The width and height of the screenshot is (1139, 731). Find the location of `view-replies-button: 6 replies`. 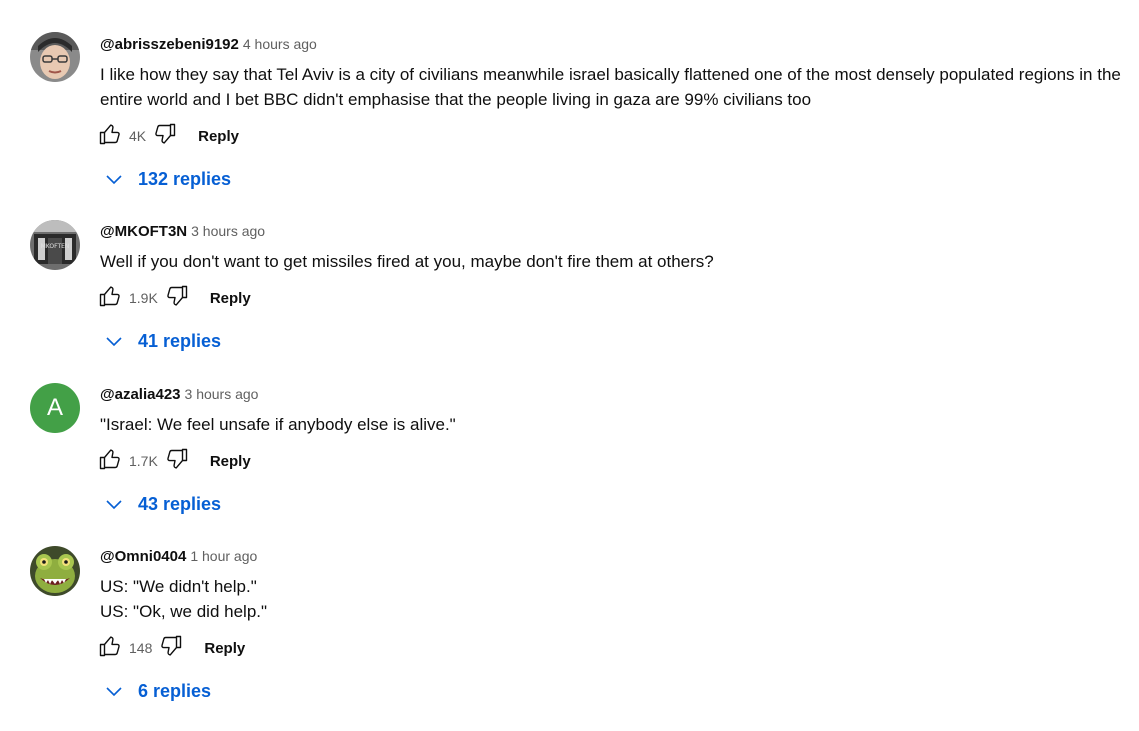

view-replies-button: 6 replies is located at coordinates (157, 691).